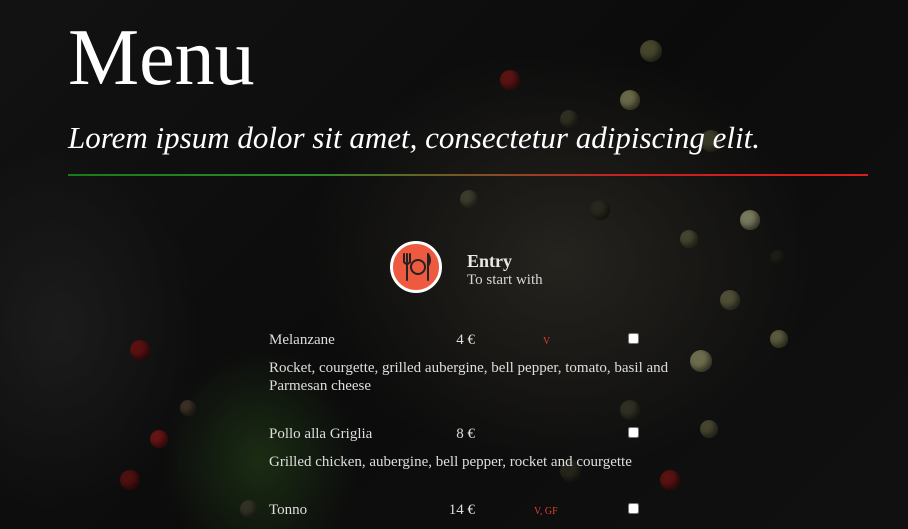 The image size is (908, 529). What do you see at coordinates (161, 58) in the screenshot?
I see `page-title: Menu` at bounding box center [161, 58].